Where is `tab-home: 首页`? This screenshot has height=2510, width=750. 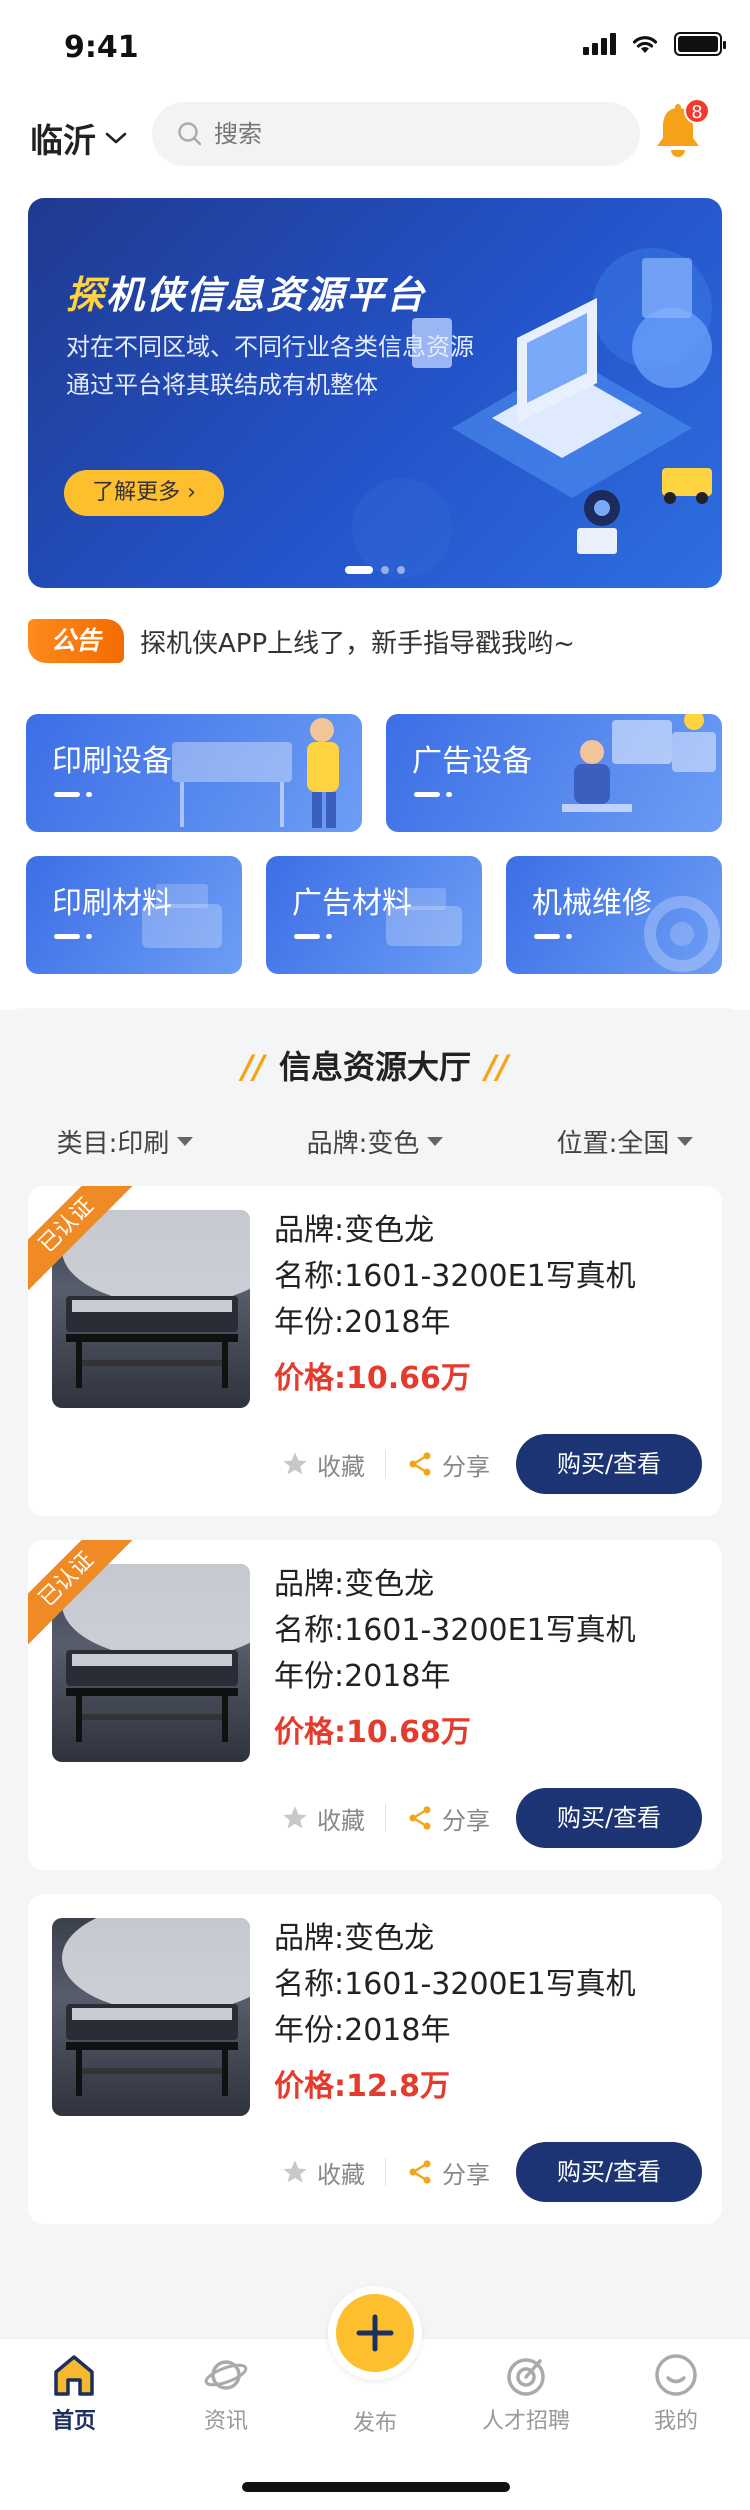 tab-home: 首页 is located at coordinates (74, 2391).